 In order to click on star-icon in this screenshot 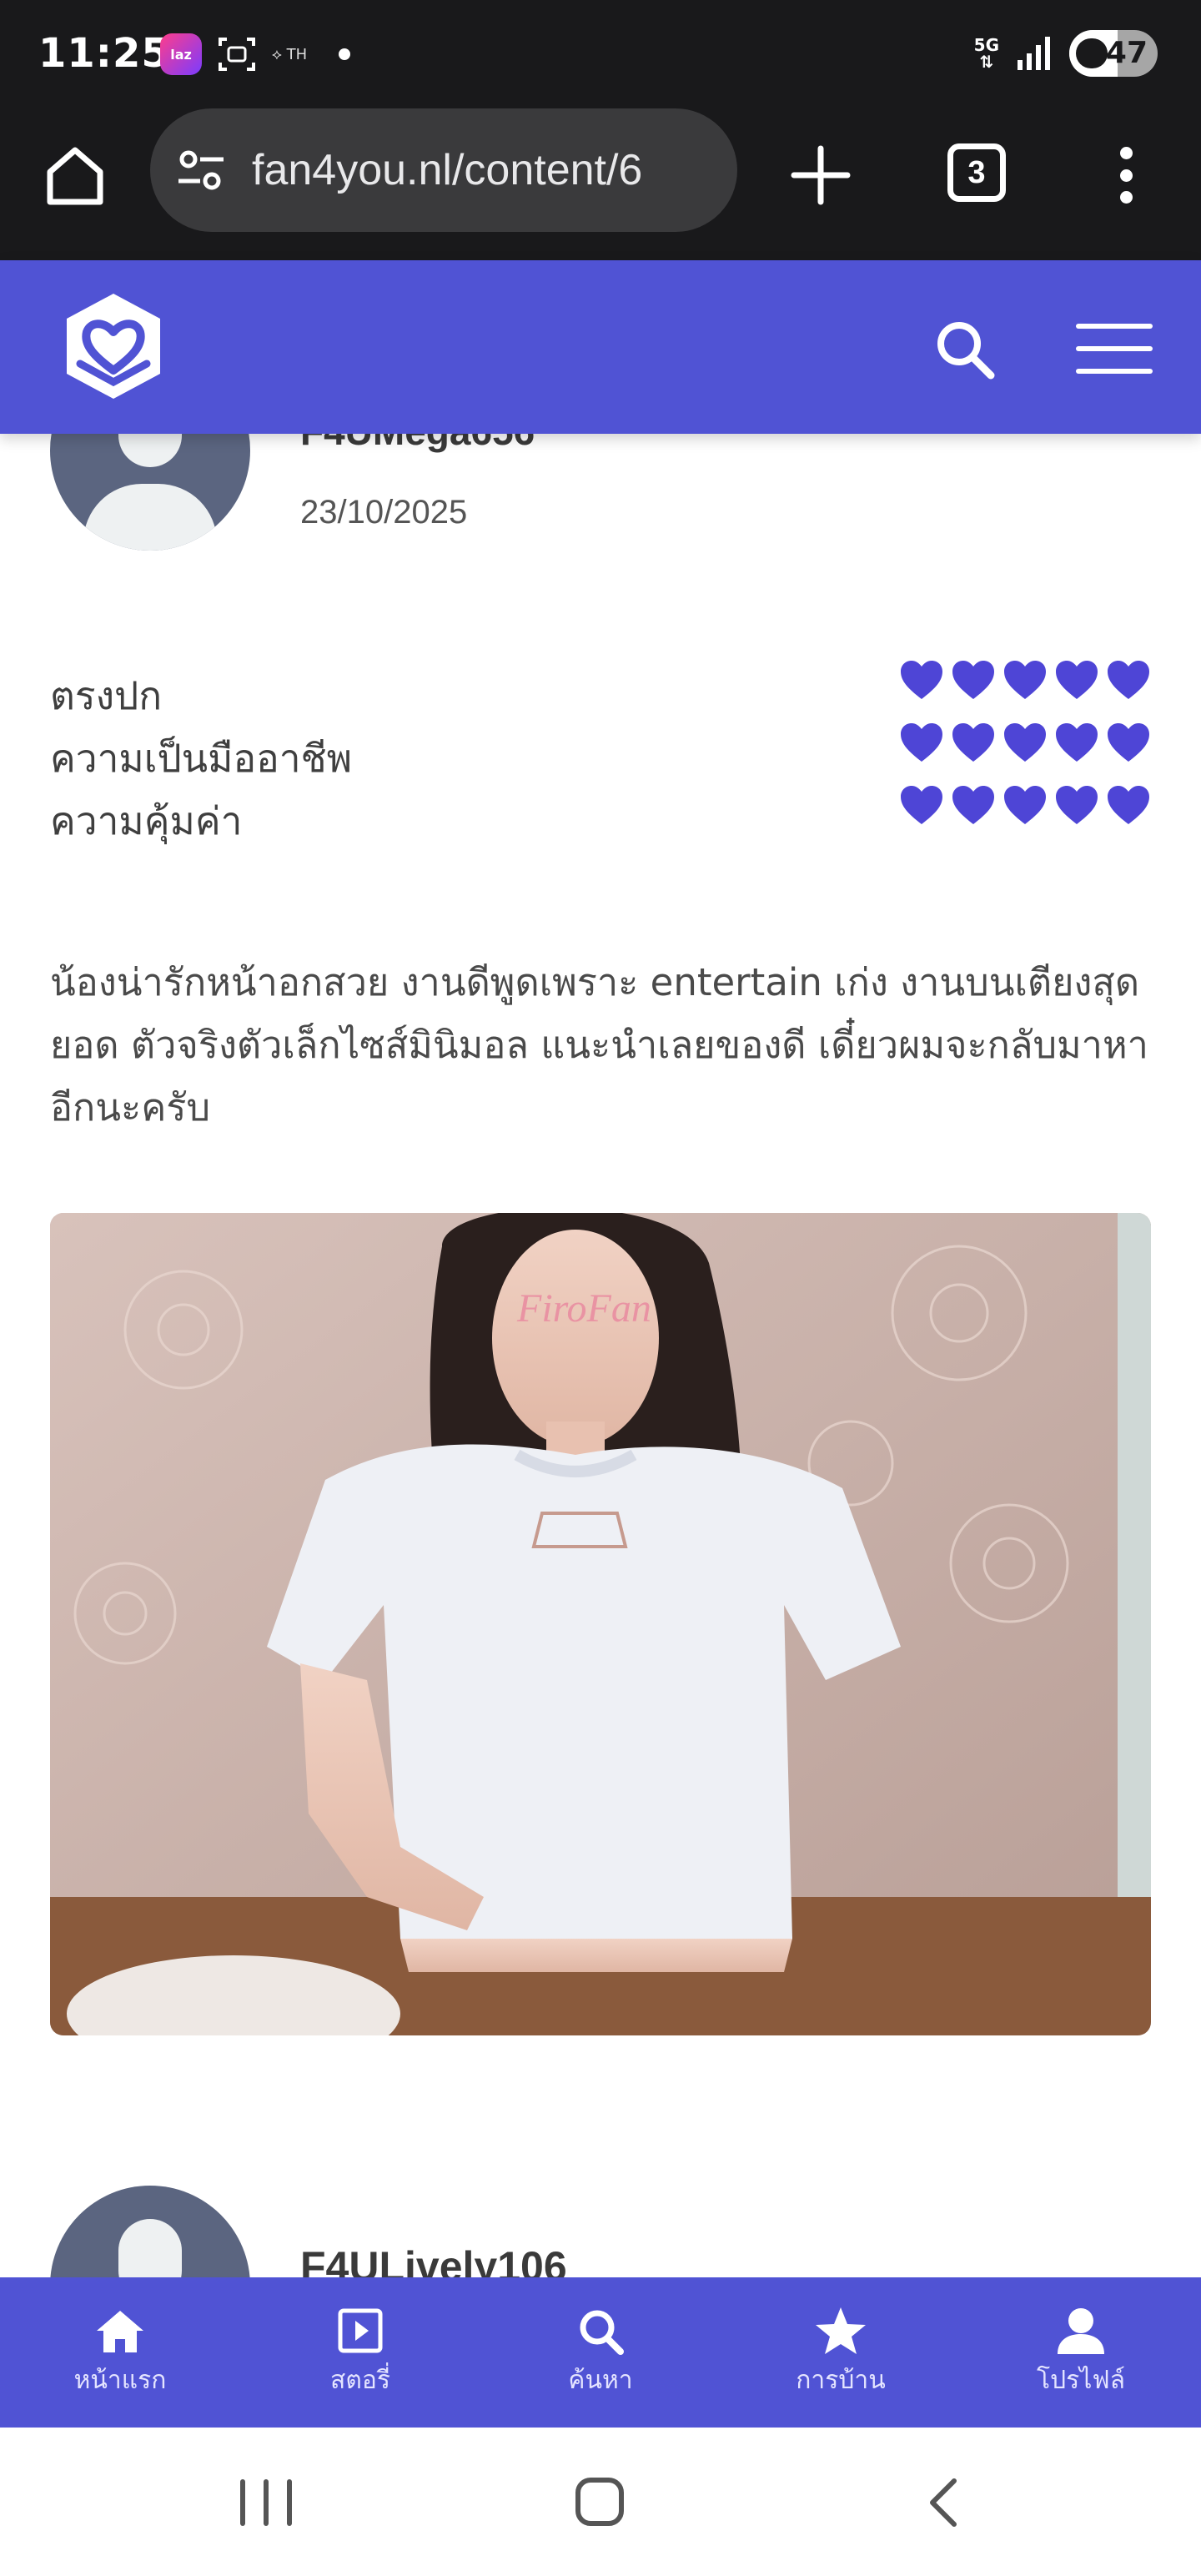, I will do `click(841, 2330)`.